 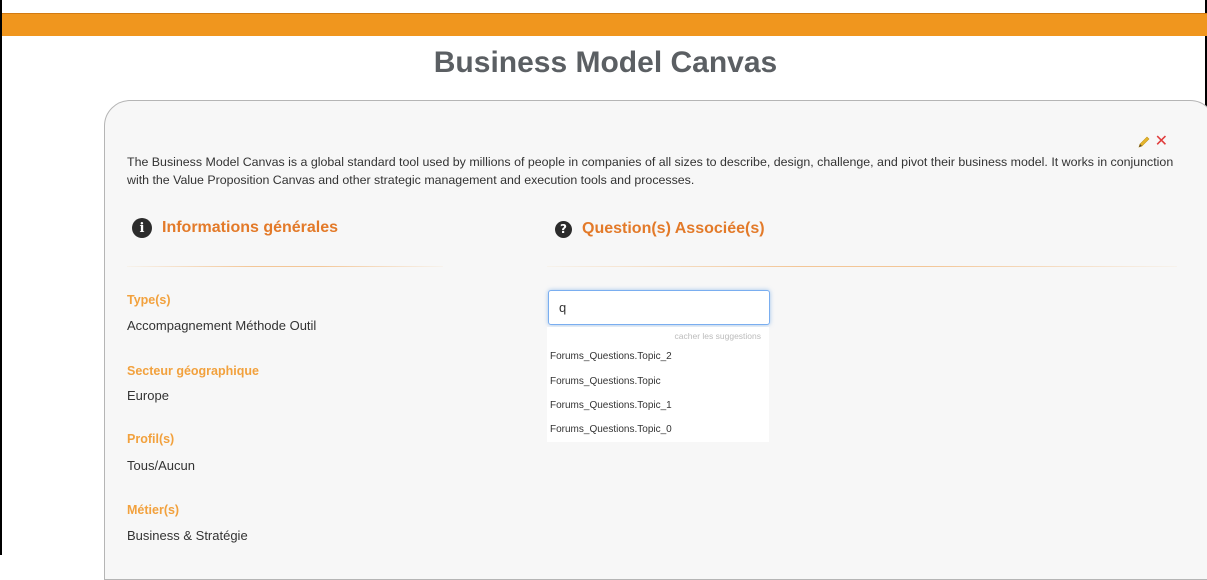 I want to click on info-section-heading: i Informations générales, so click(x=235, y=228).